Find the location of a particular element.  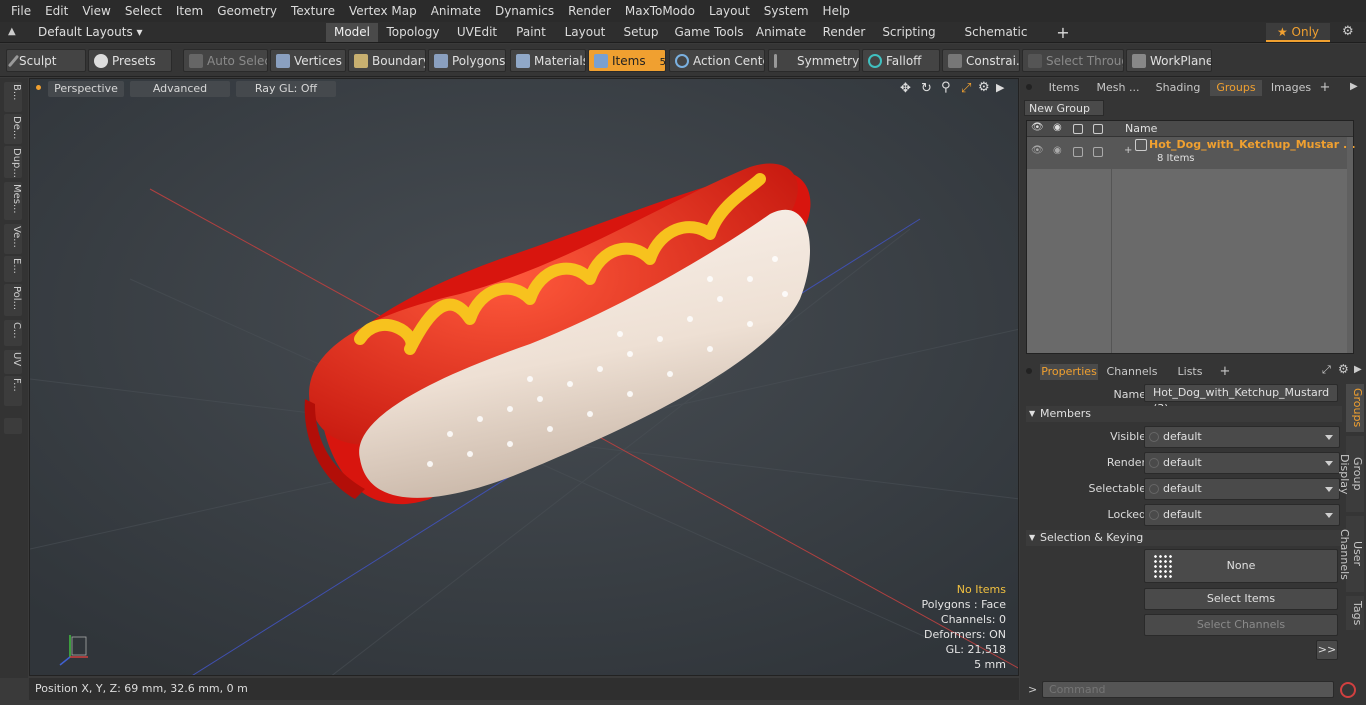

more-button: >> is located at coordinates (1327, 650).